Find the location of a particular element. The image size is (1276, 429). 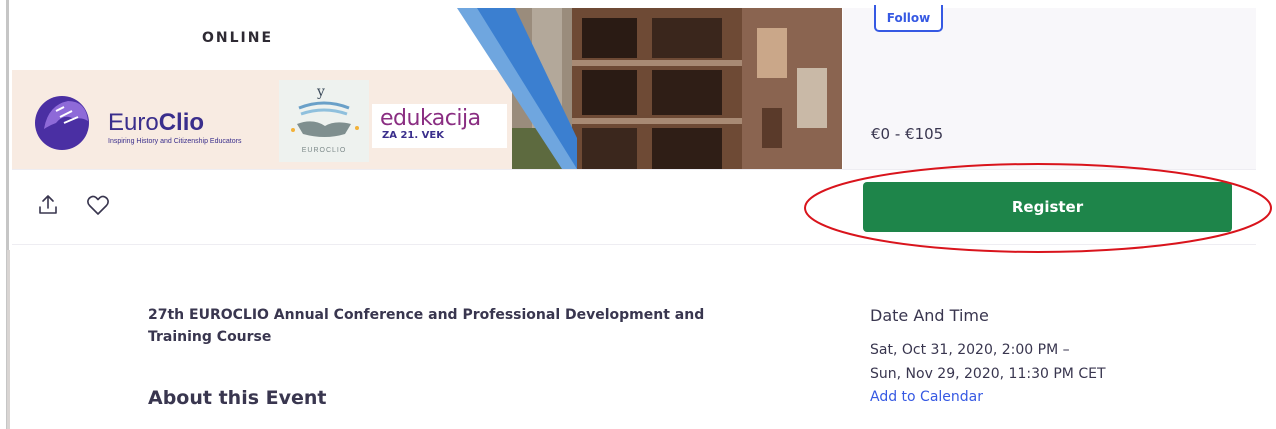

price-range: €0 - €105 is located at coordinates (907, 134).